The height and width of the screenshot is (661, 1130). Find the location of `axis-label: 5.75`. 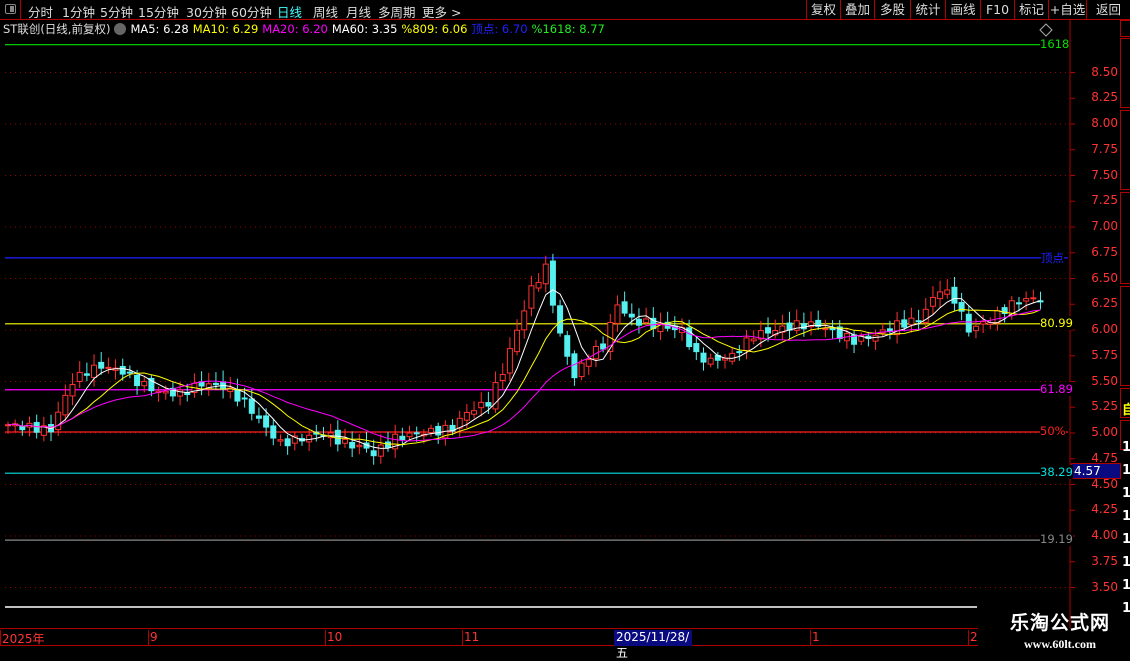

axis-label: 5.75 is located at coordinates (1104, 354).